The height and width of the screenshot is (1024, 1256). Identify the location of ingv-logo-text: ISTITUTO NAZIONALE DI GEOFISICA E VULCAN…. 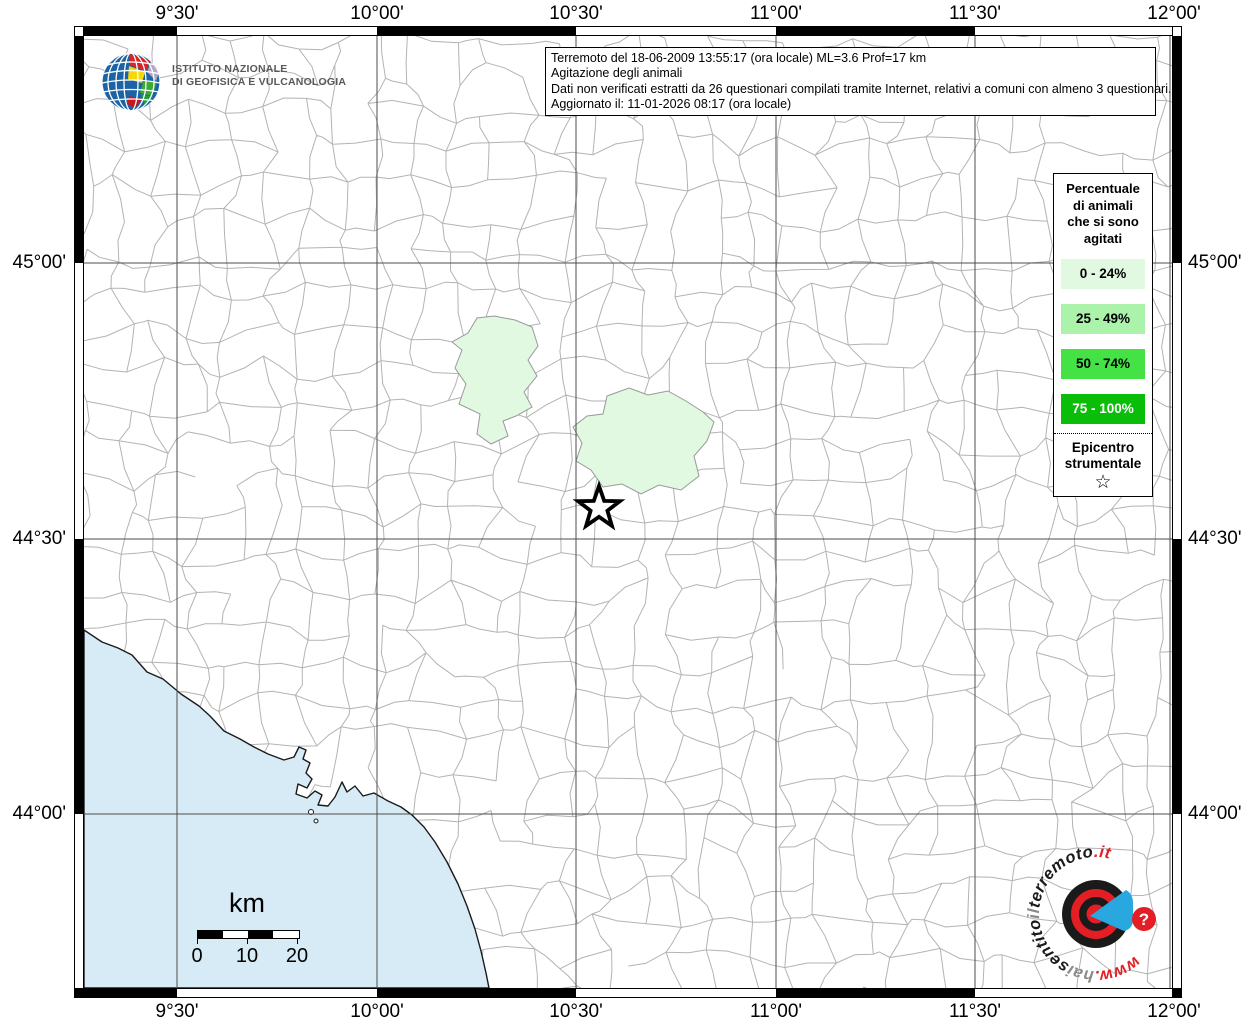
(259, 75).